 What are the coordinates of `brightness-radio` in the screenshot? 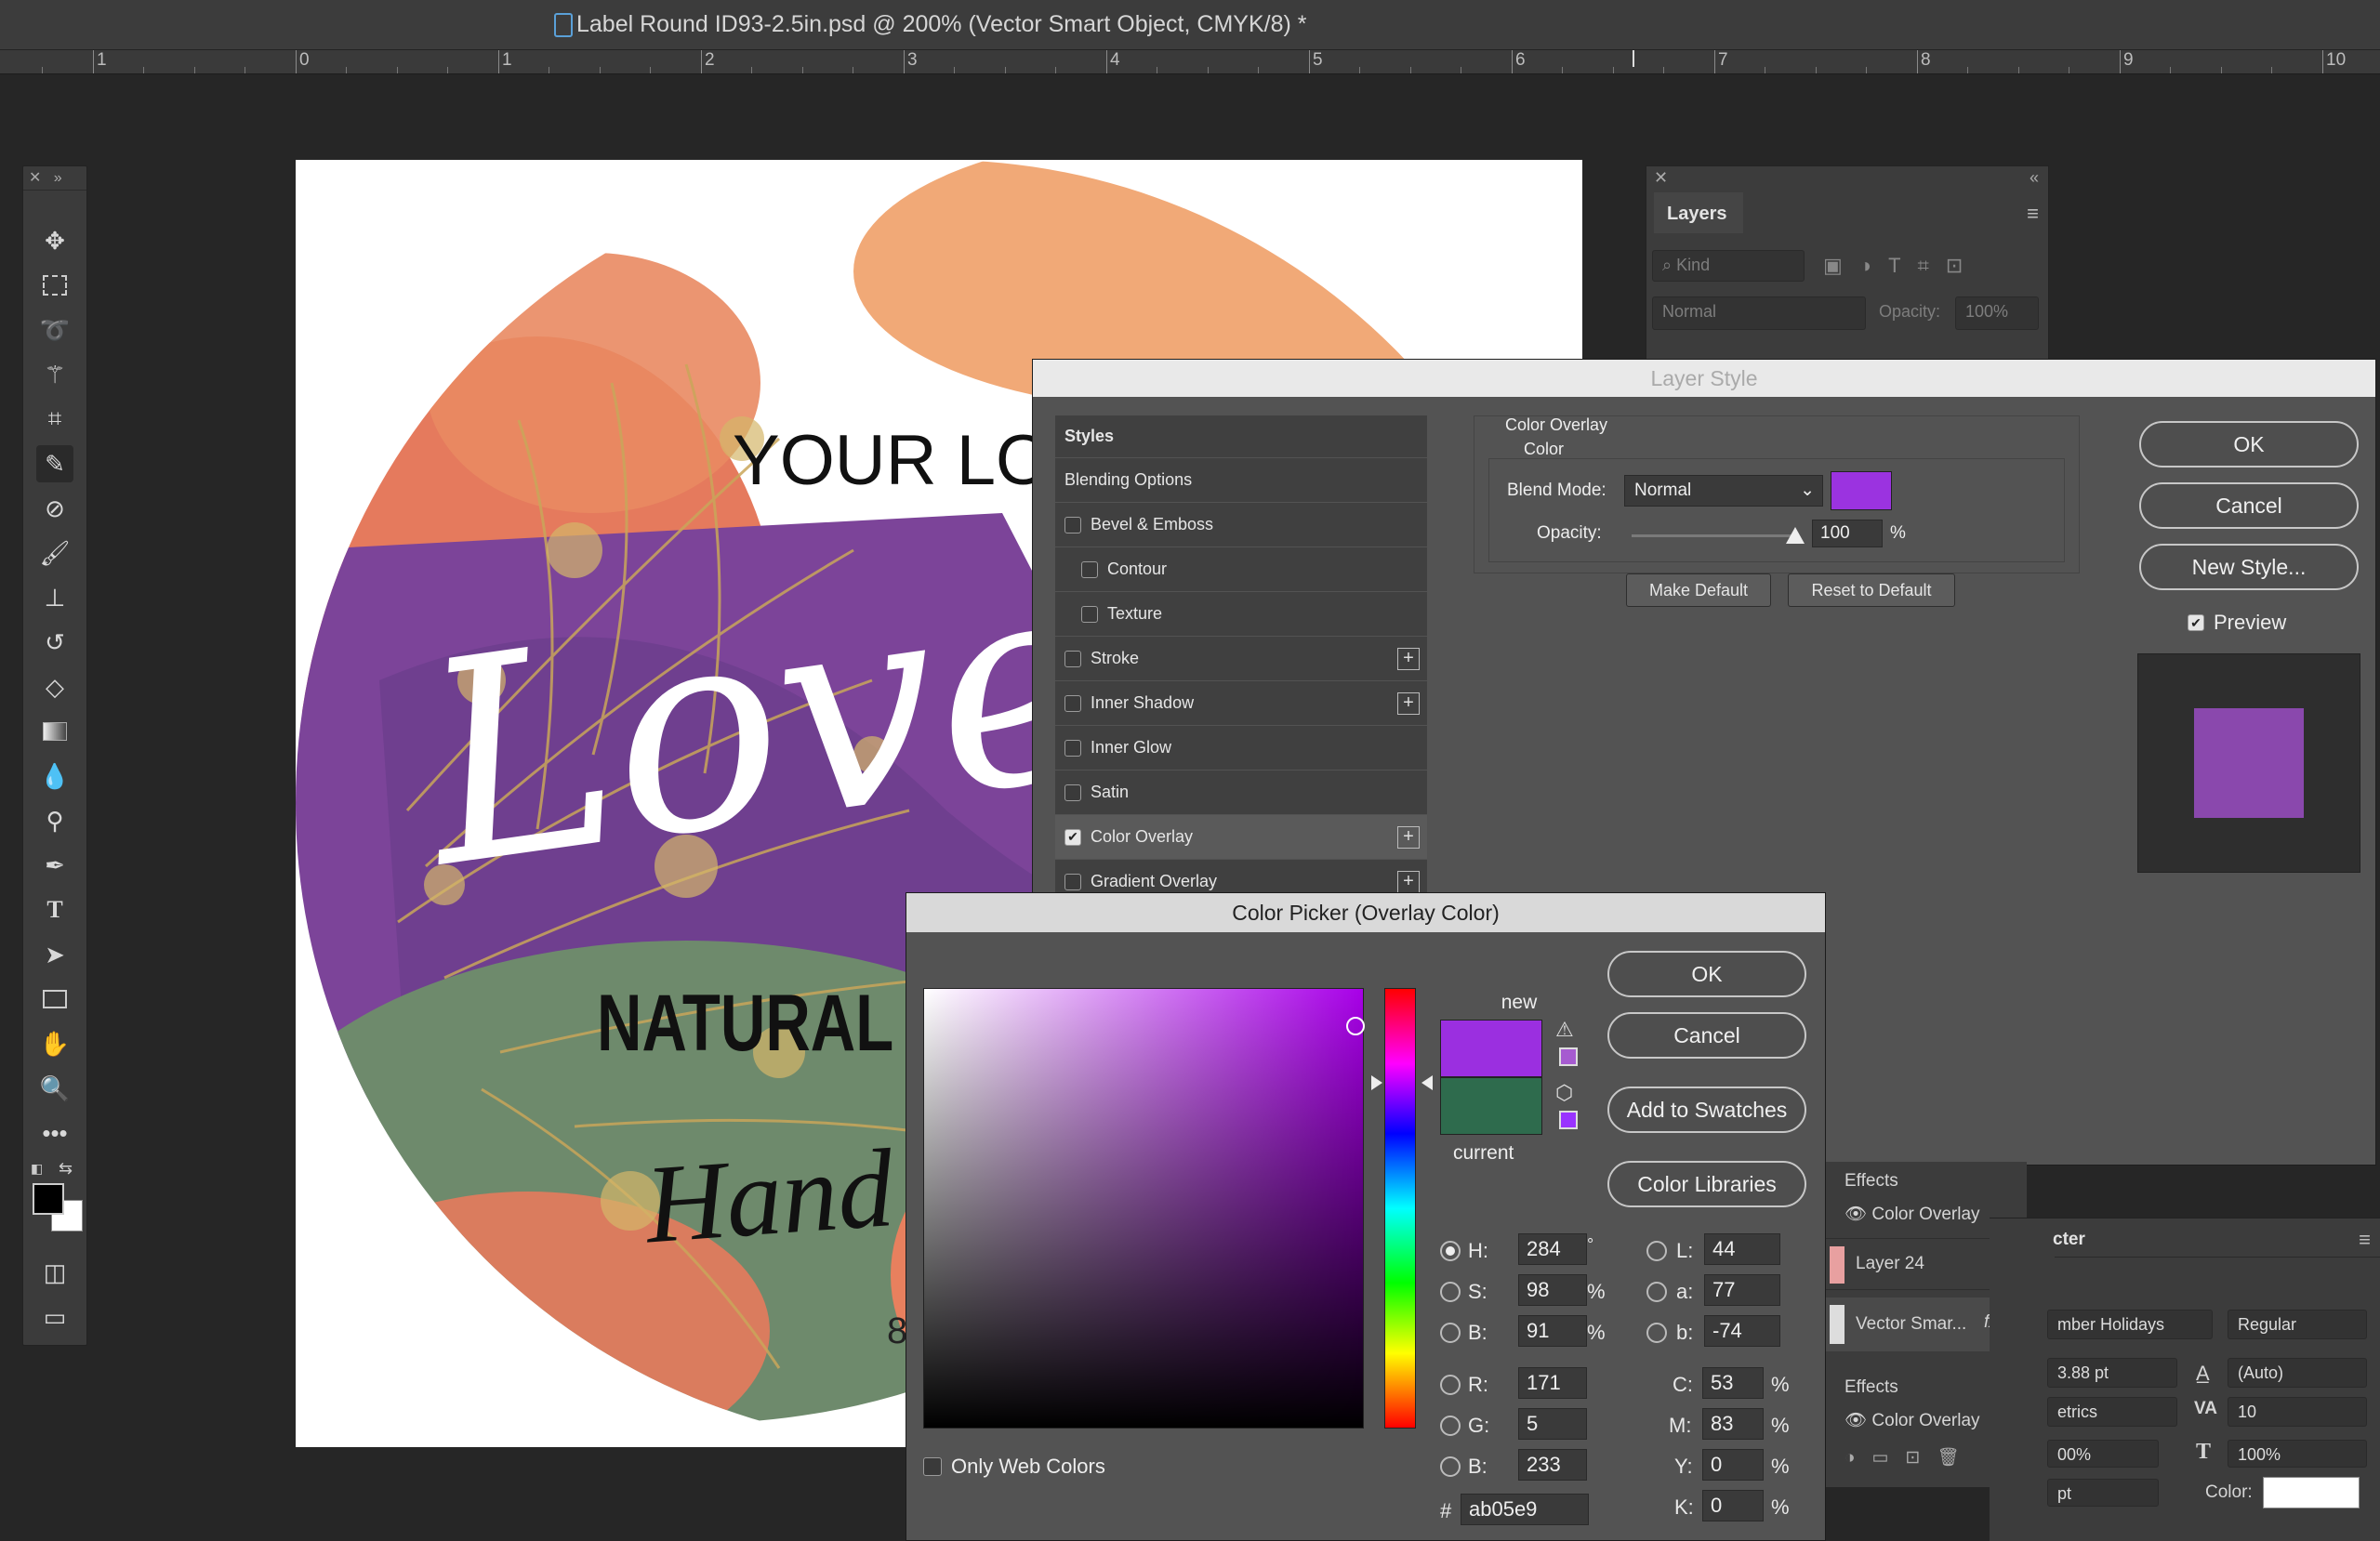 It's located at (1450, 1333).